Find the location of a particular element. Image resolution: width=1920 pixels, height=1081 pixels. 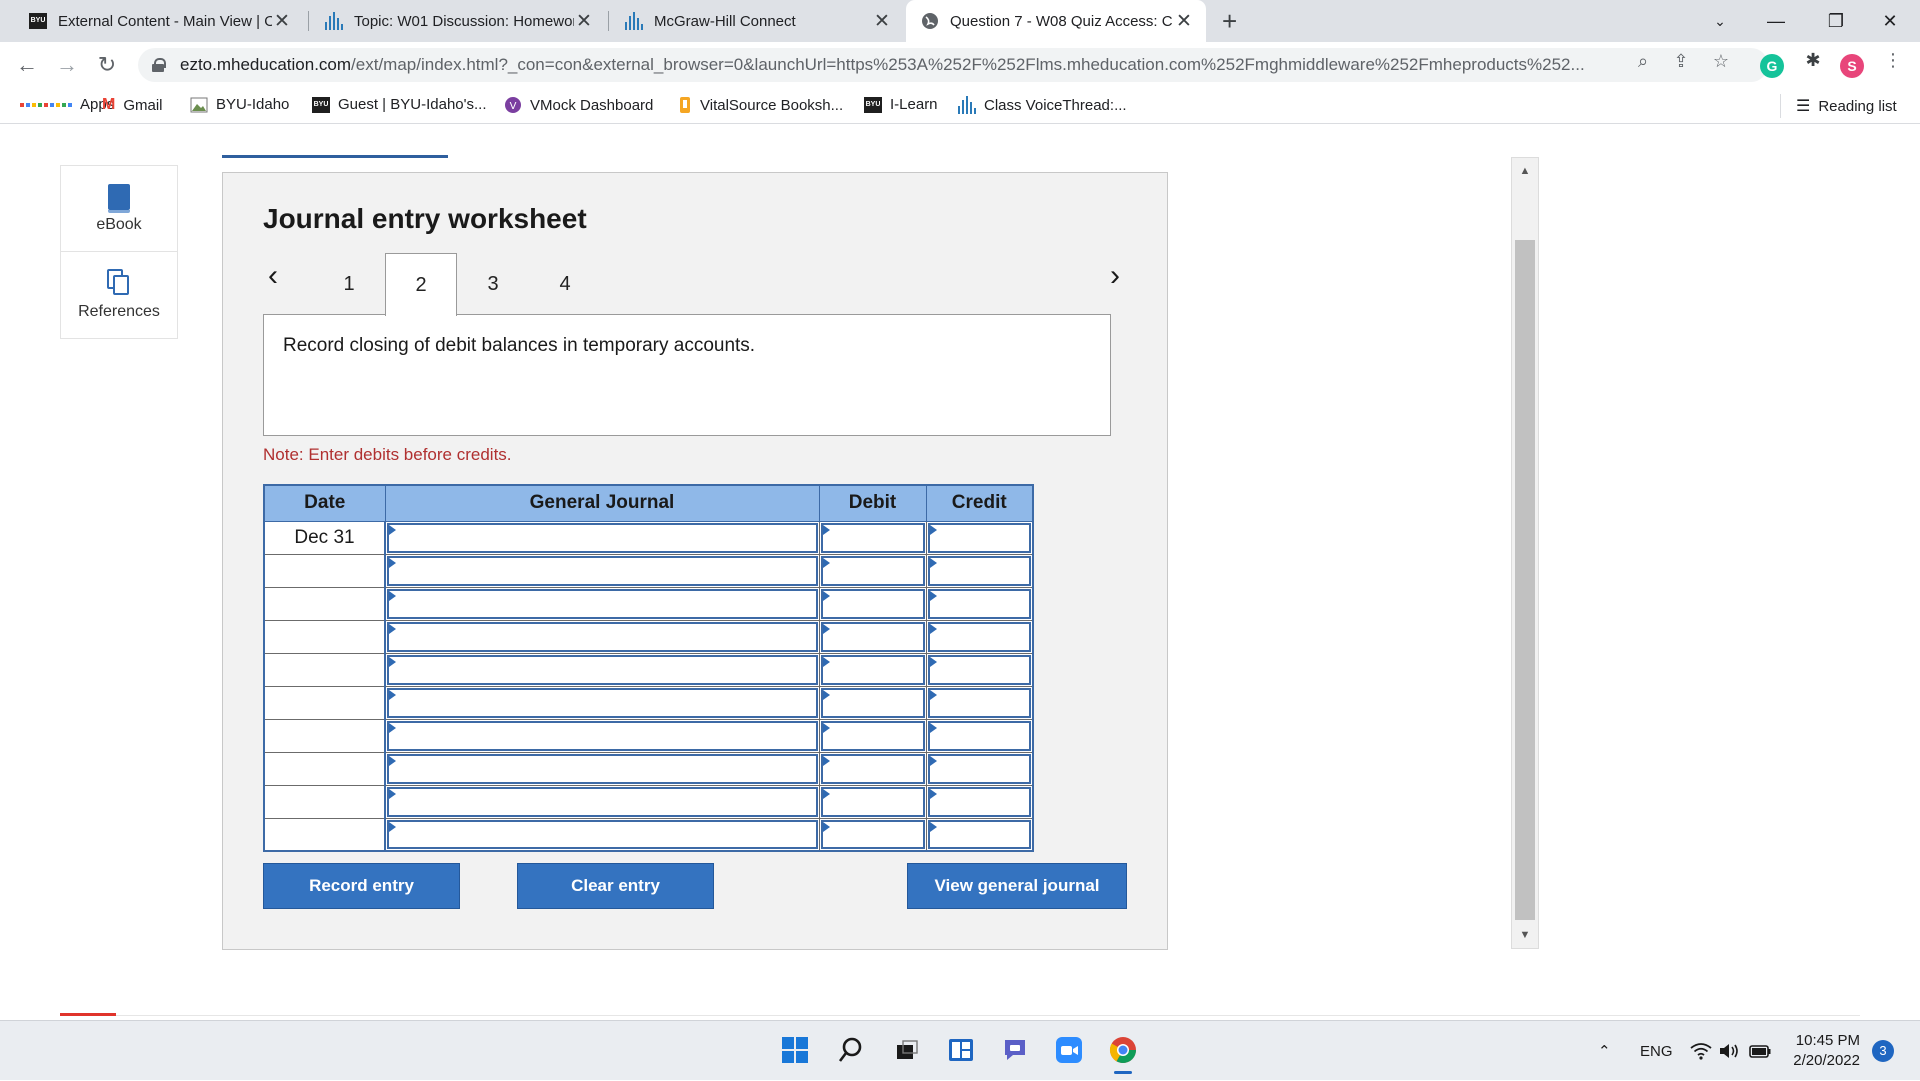

record-entry-button: Record entry is located at coordinates (361, 886).